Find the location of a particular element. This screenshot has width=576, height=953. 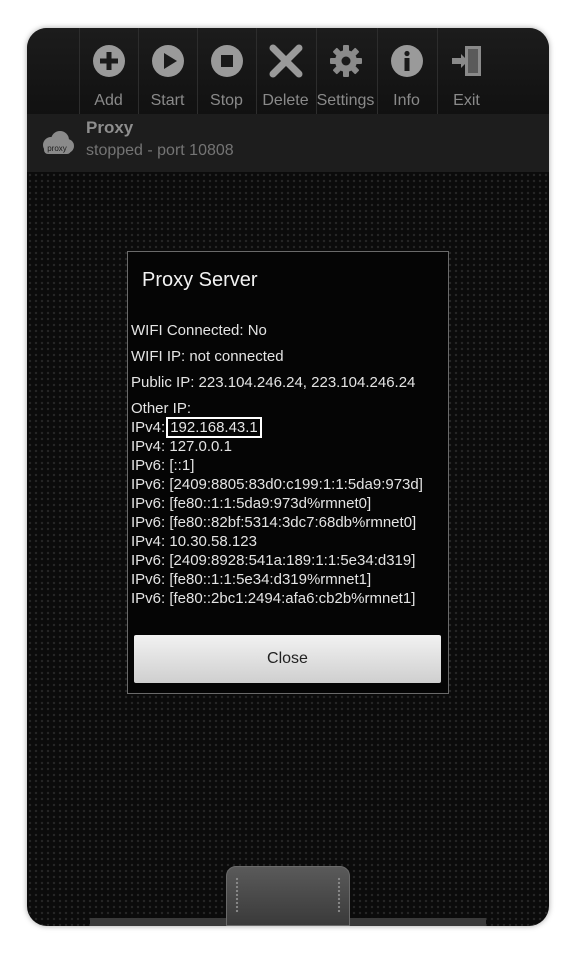

ip-line-highlighted: IPv4: 192.168.43.1 is located at coordinates (196, 427).